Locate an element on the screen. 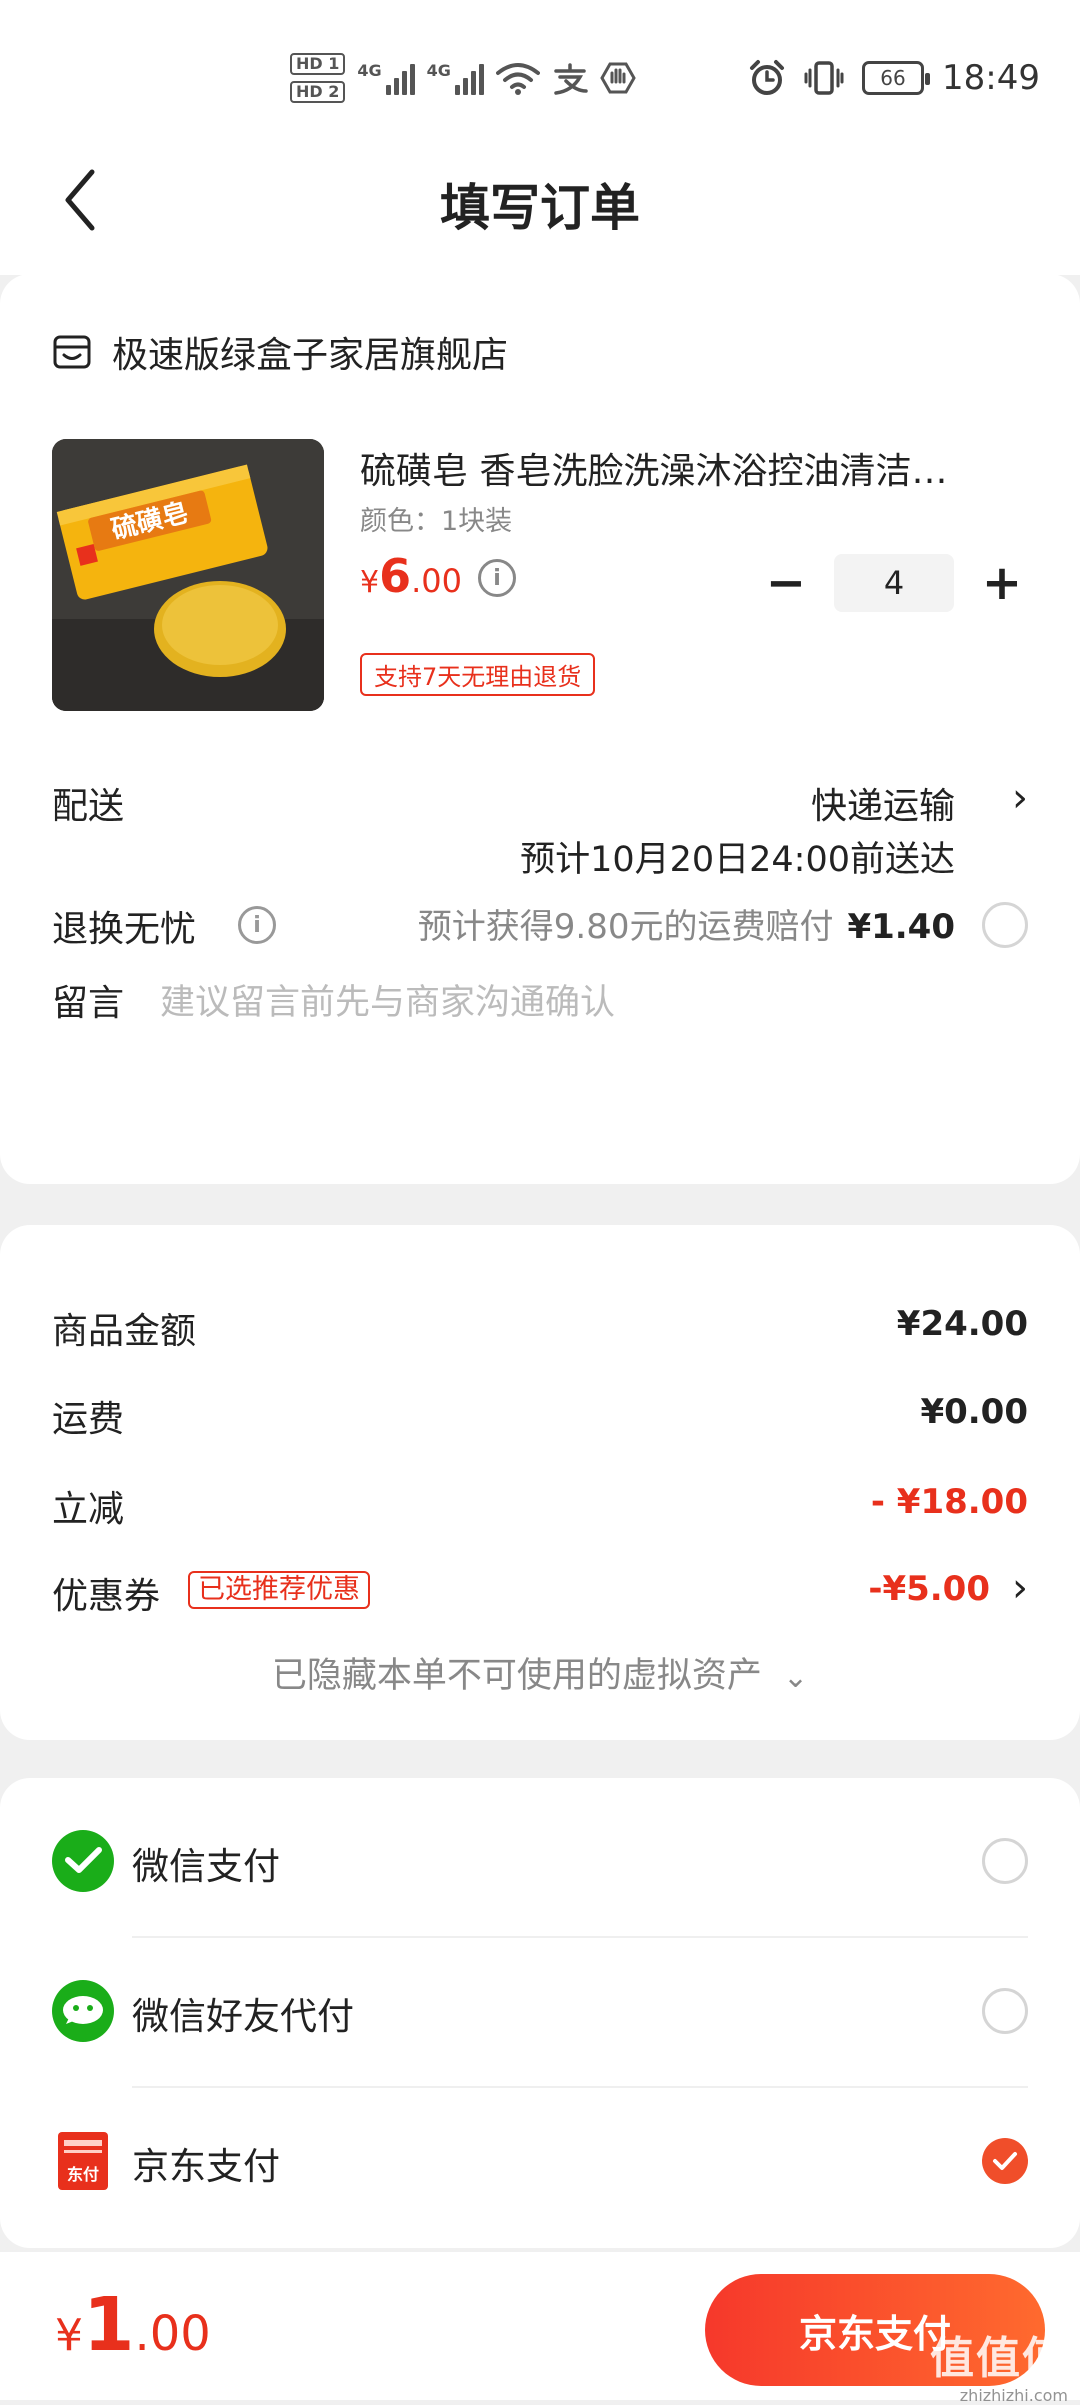  watermark-sub: zhizhizhi.com is located at coordinates (1013, 2395).